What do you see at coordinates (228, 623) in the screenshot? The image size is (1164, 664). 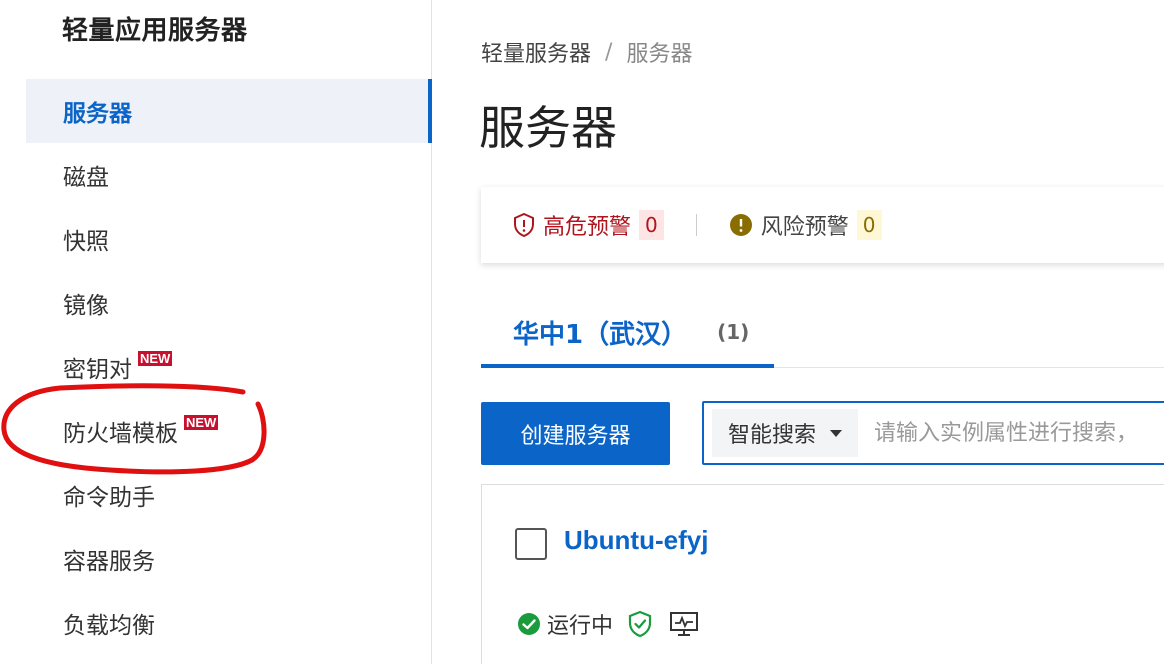 I see `sidebar-item-load-balancing: 负载均衡` at bounding box center [228, 623].